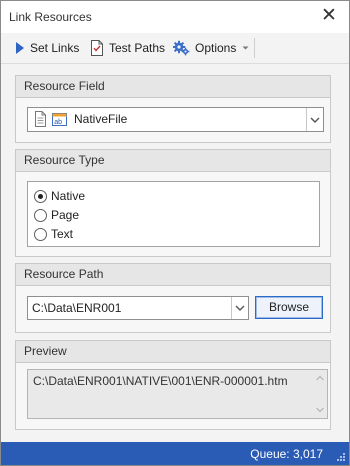  What do you see at coordinates (320, 378) in the screenshot?
I see `scroll-up-icon` at bounding box center [320, 378].